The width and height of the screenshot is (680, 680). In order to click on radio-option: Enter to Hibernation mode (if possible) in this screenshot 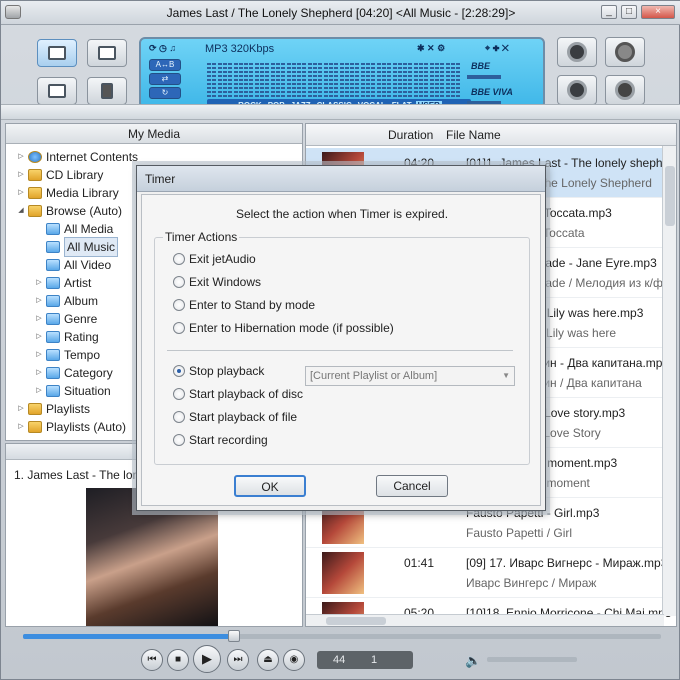, I will do `click(283, 328)`.